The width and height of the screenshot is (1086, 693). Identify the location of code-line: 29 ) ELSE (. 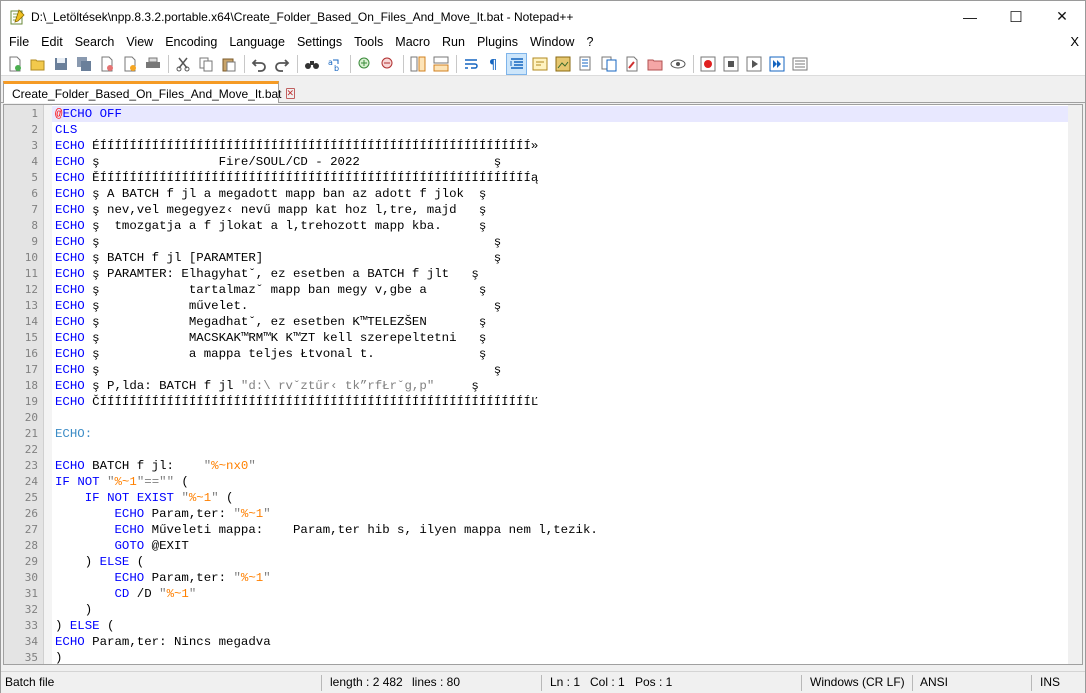
(546, 562).